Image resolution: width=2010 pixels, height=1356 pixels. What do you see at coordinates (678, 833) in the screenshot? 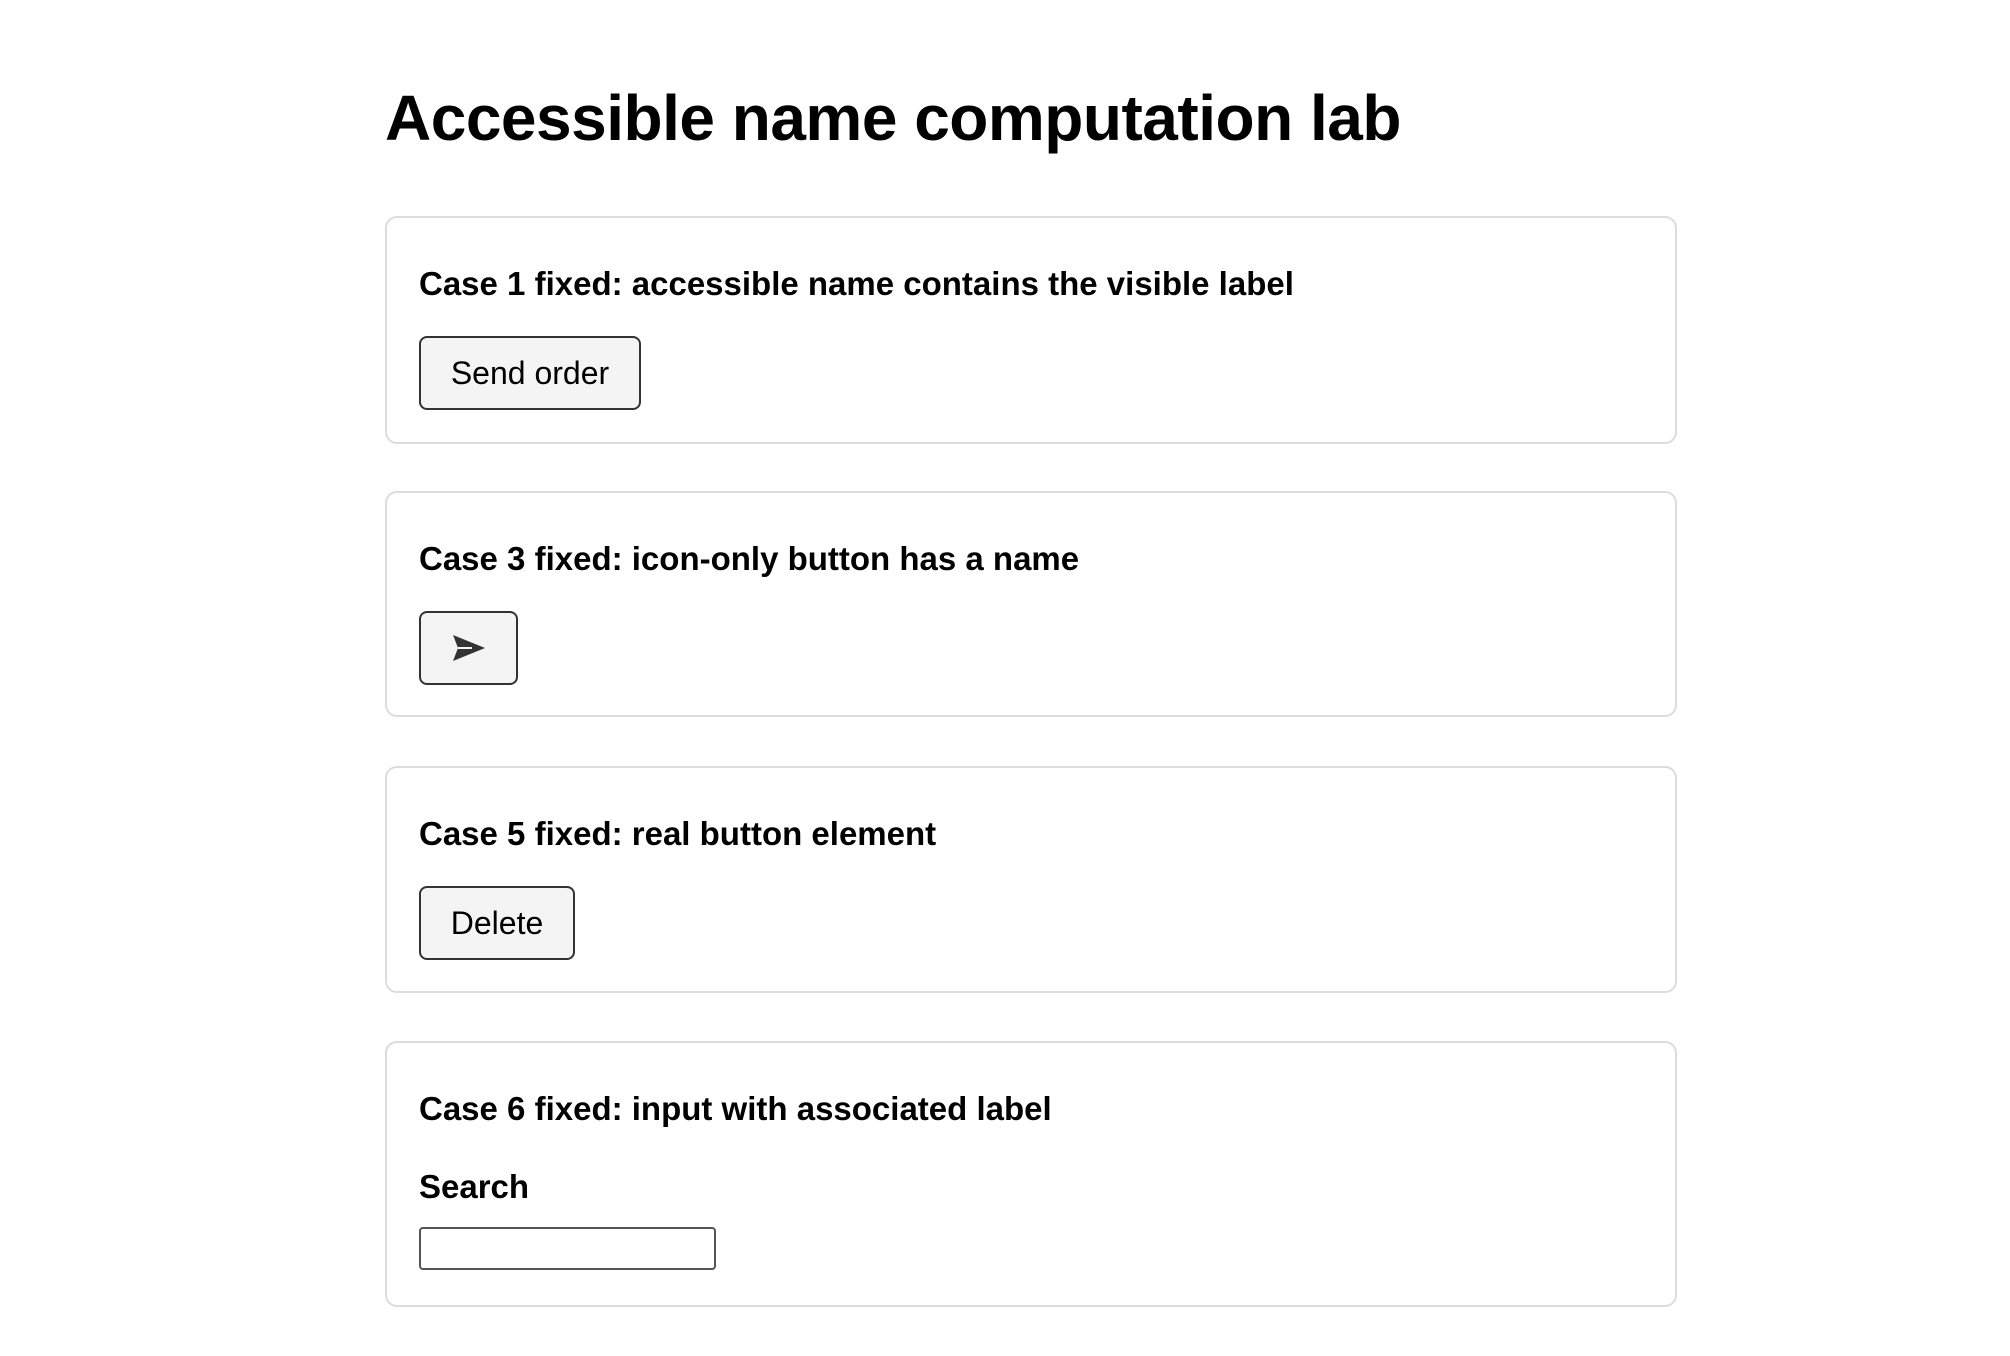
I see `case-5-heading: Case 5 fixed: real button element` at bounding box center [678, 833].